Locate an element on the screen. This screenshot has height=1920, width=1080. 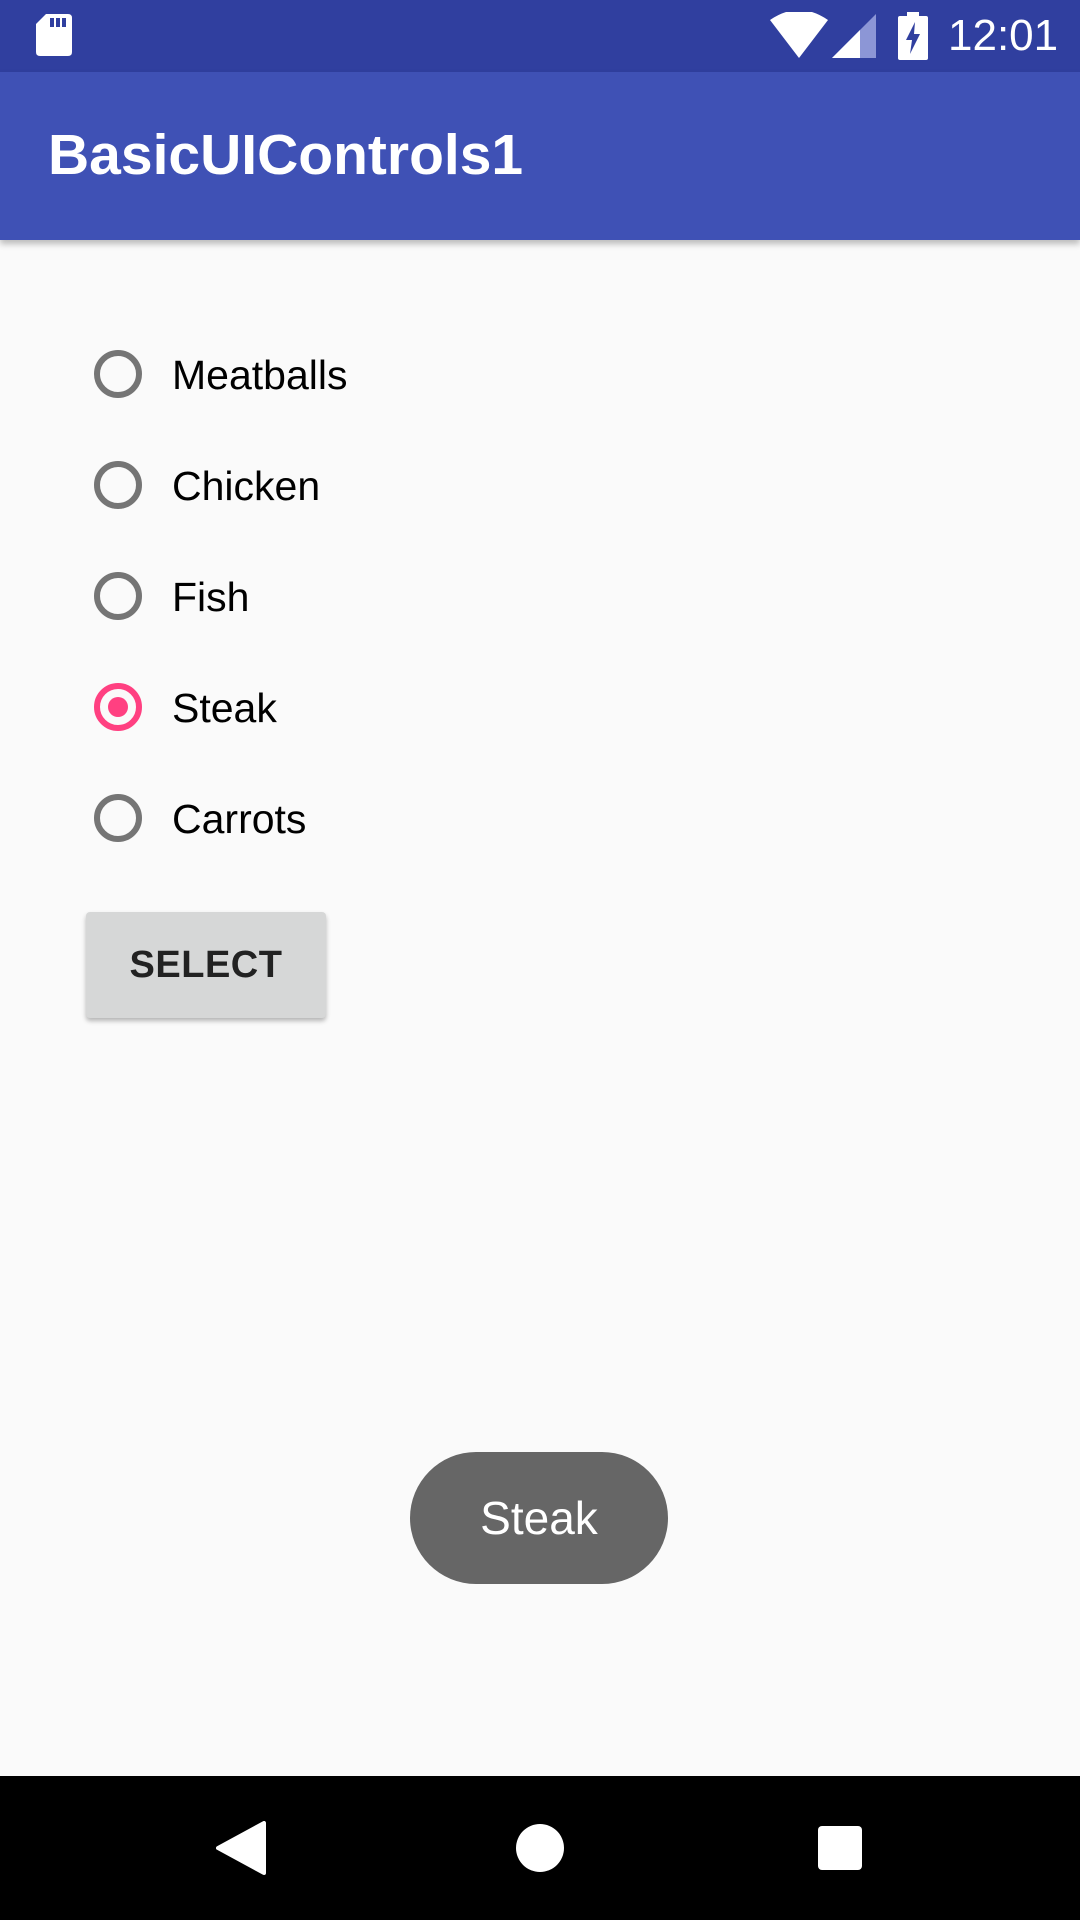
recents-icon is located at coordinates (840, 1848).